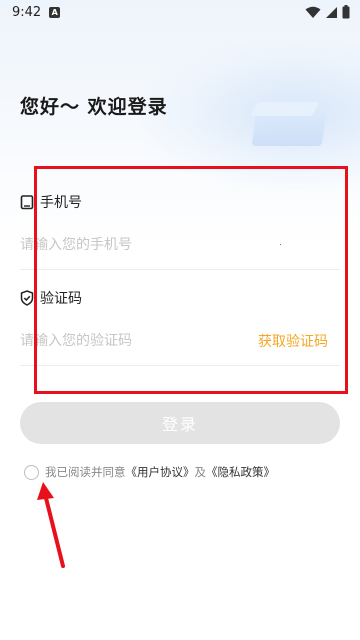 The height and width of the screenshot is (640, 360). Describe the element at coordinates (130, 340) in the screenshot. I see `code-input` at that location.